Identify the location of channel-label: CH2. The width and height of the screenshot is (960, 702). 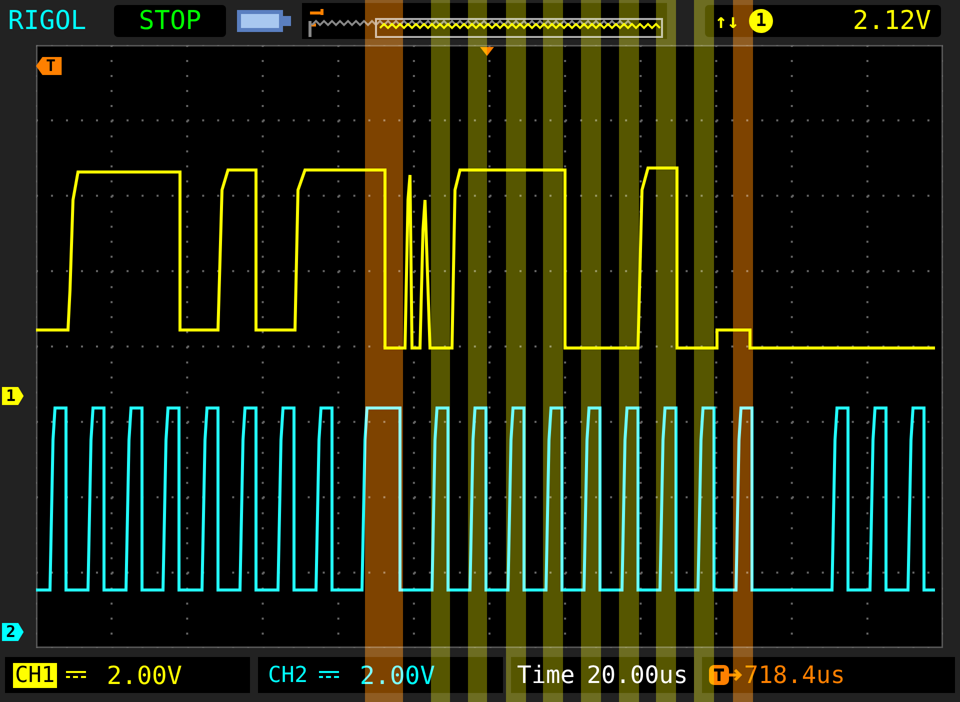
(288, 675).